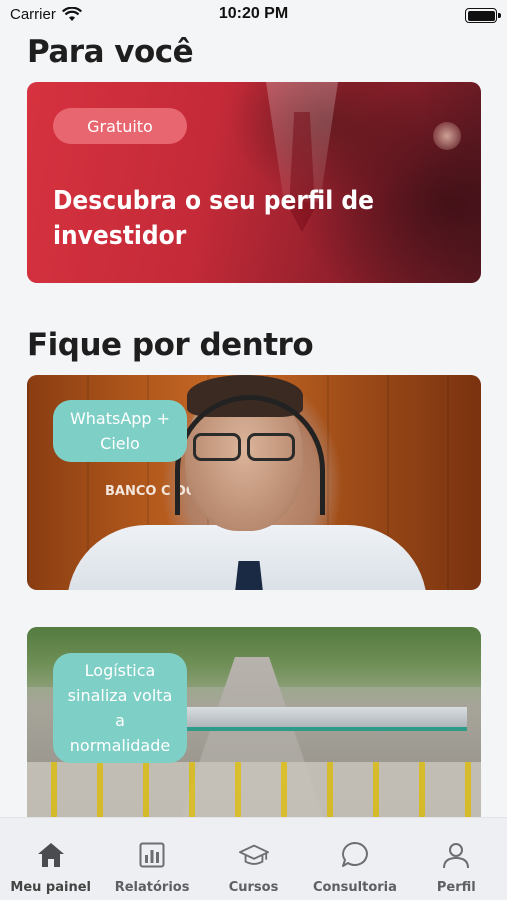 This screenshot has width=507, height=900. I want to click on tab-relatorios: Relatórios, so click(151, 859).